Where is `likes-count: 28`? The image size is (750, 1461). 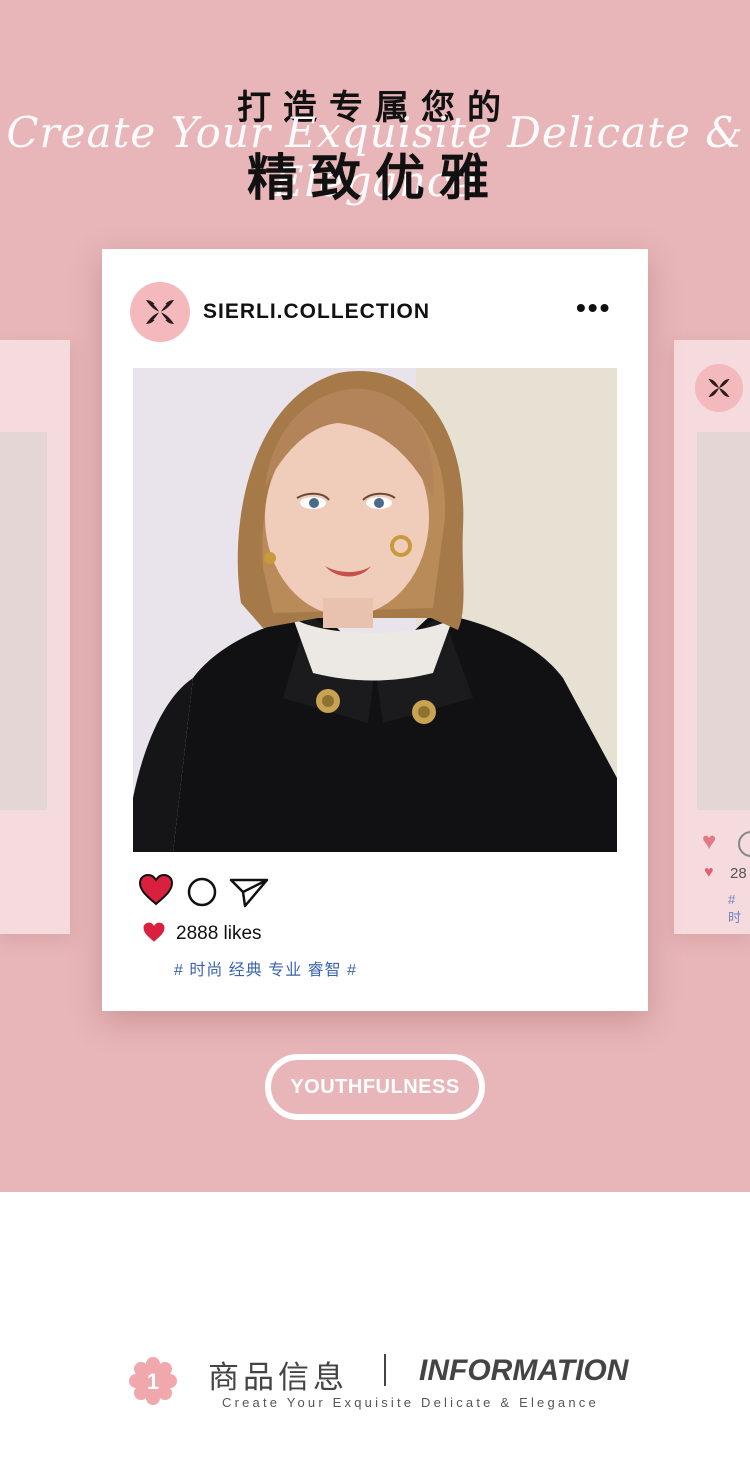
likes-count: 28 is located at coordinates (738, 873).